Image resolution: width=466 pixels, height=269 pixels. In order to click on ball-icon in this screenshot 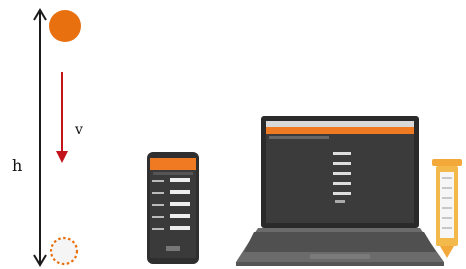, I will do `click(65, 26)`.